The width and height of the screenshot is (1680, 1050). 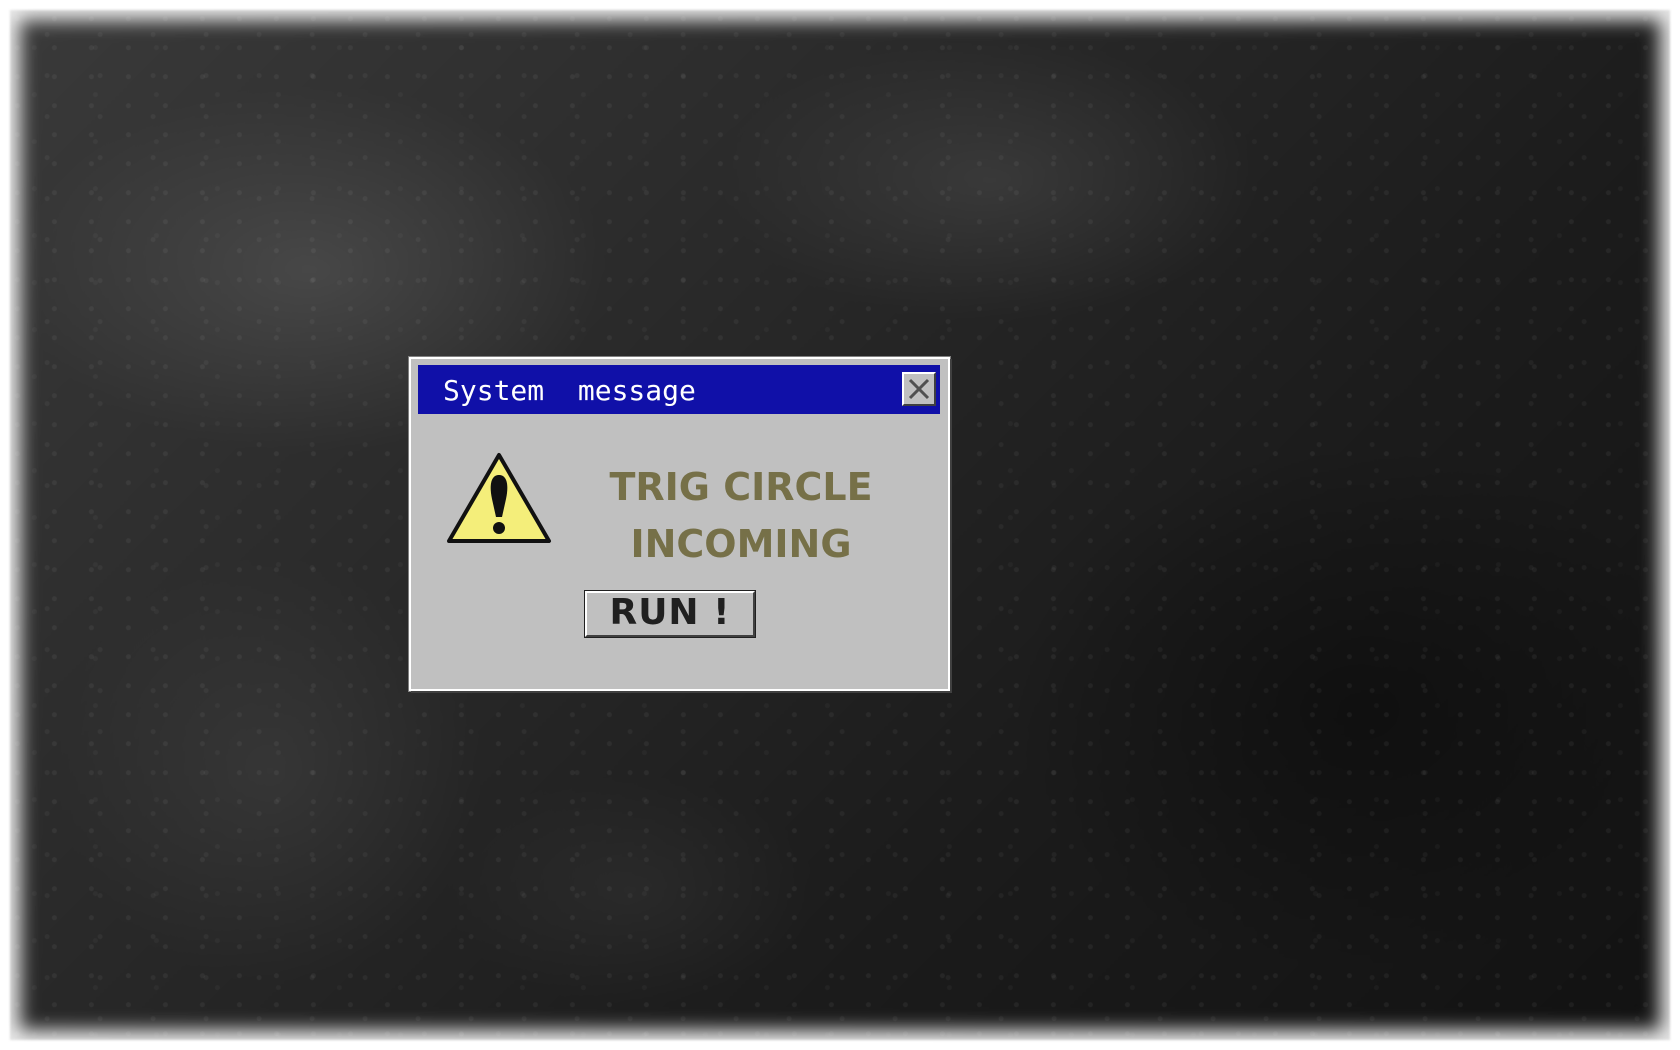 I want to click on message-line-2: INCOMING, so click(x=741, y=544).